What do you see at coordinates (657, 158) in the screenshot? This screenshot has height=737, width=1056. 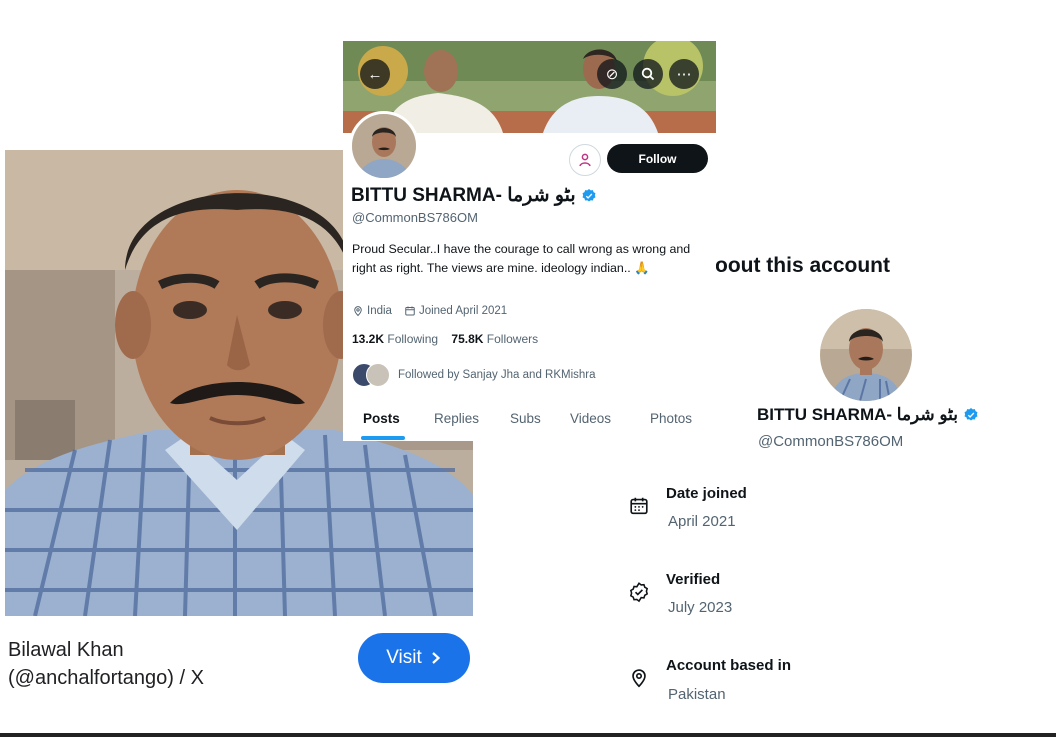 I see `follow-button: Follow` at bounding box center [657, 158].